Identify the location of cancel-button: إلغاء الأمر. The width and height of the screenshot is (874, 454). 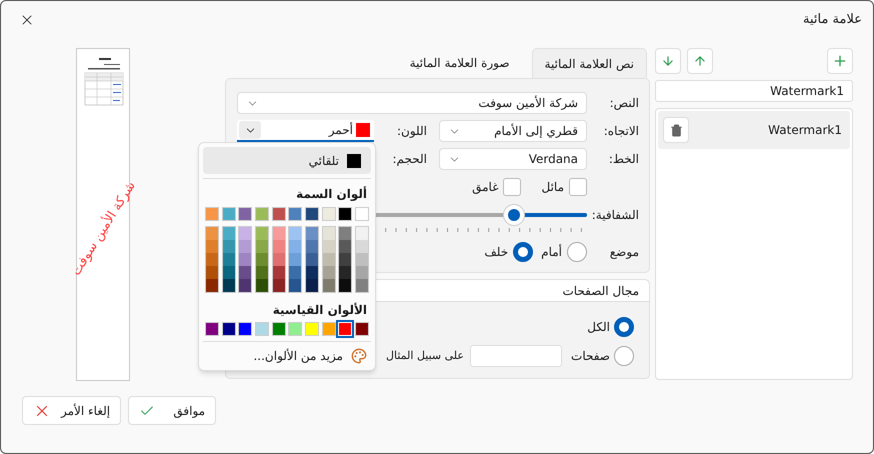
(72, 410).